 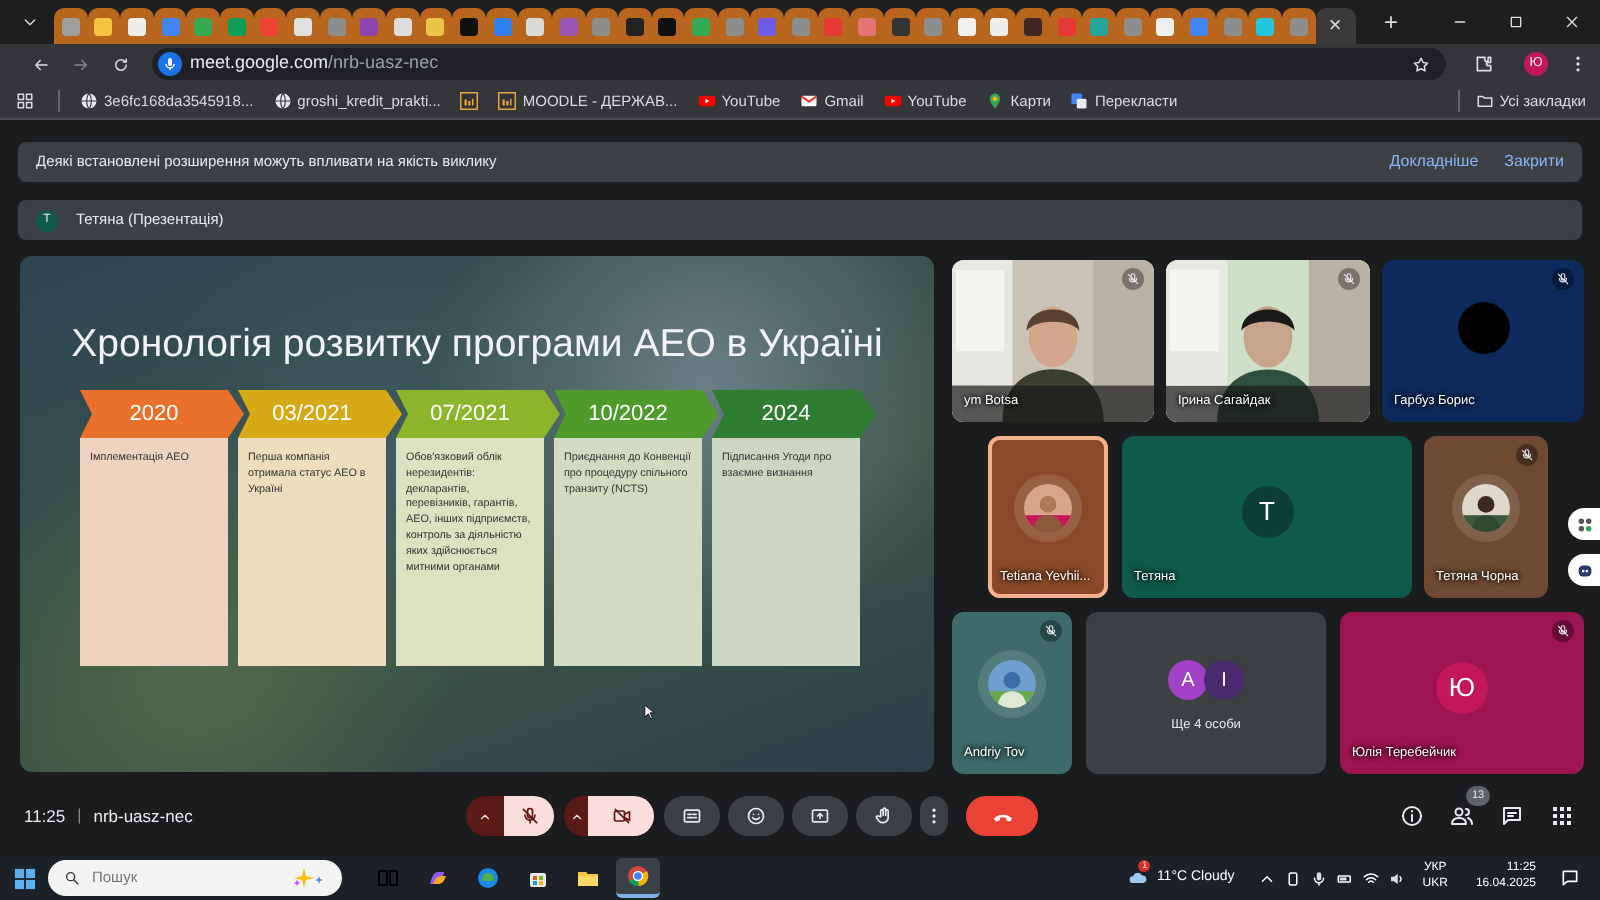 I want to click on reload-icon, so click(x=121, y=64).